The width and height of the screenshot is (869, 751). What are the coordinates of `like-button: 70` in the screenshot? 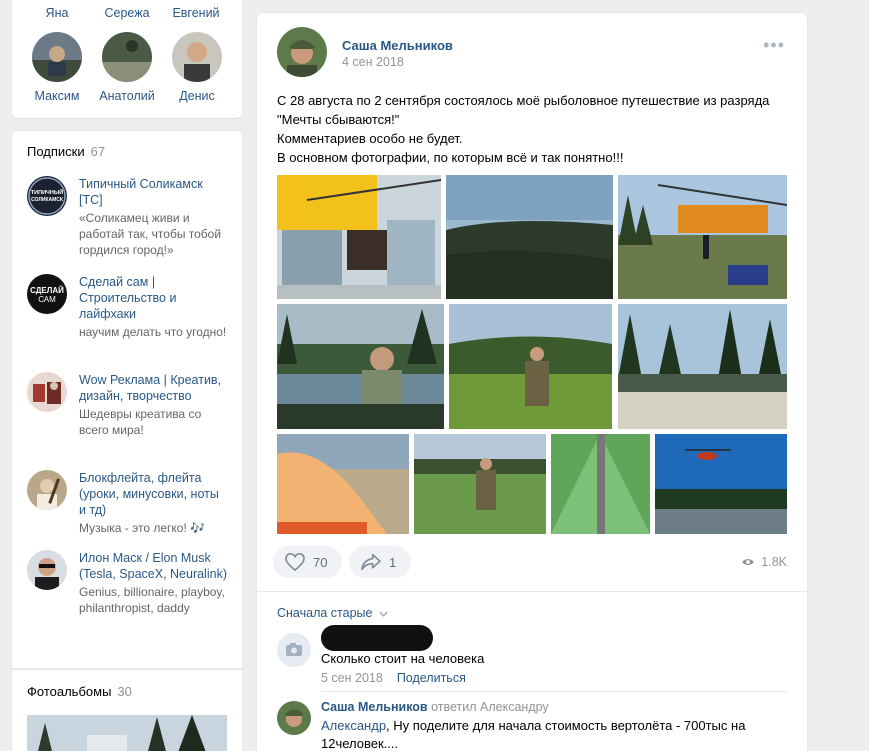 It's located at (307, 562).